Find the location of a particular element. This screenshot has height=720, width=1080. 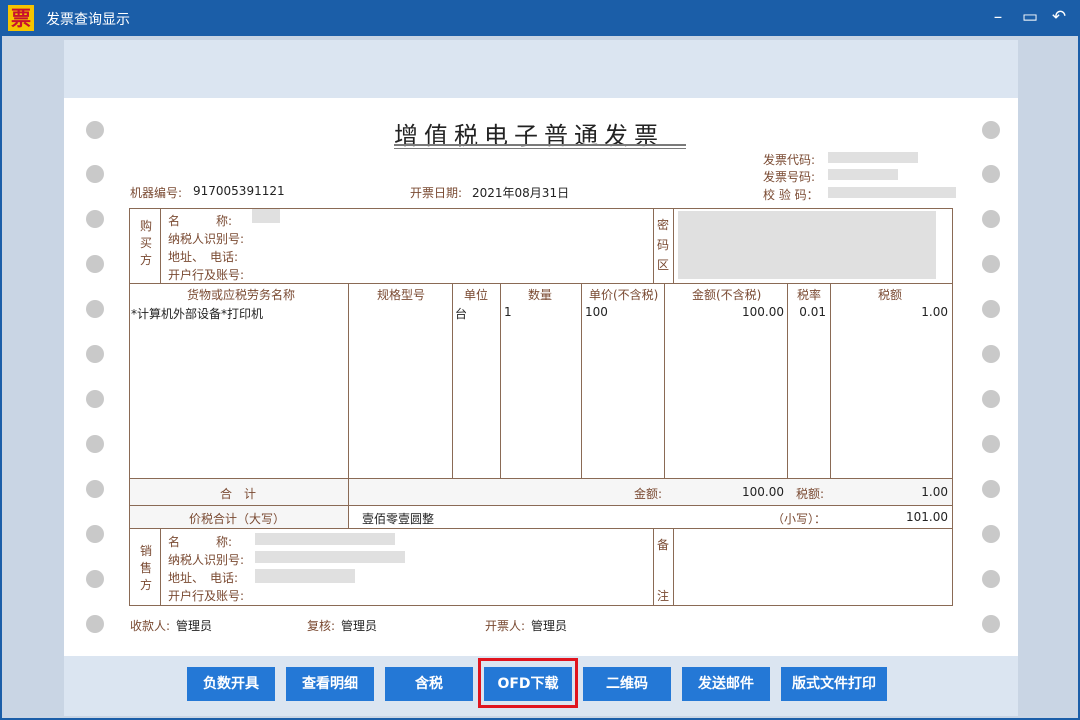

col-item: 货物或应税劳务名称 is located at coordinates (241, 295).